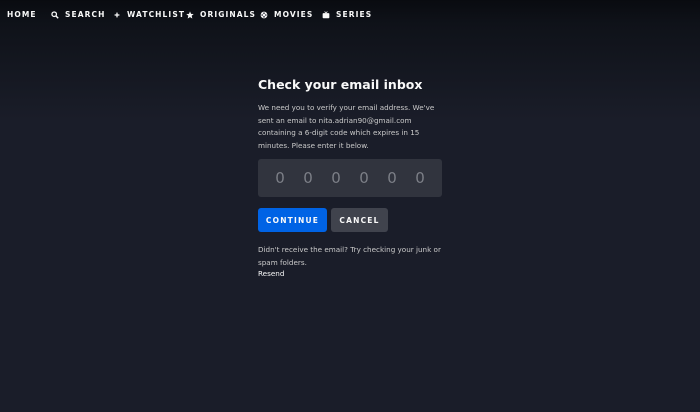 The image size is (700, 412). What do you see at coordinates (271, 274) in the screenshot?
I see `resend-link: Resend` at bounding box center [271, 274].